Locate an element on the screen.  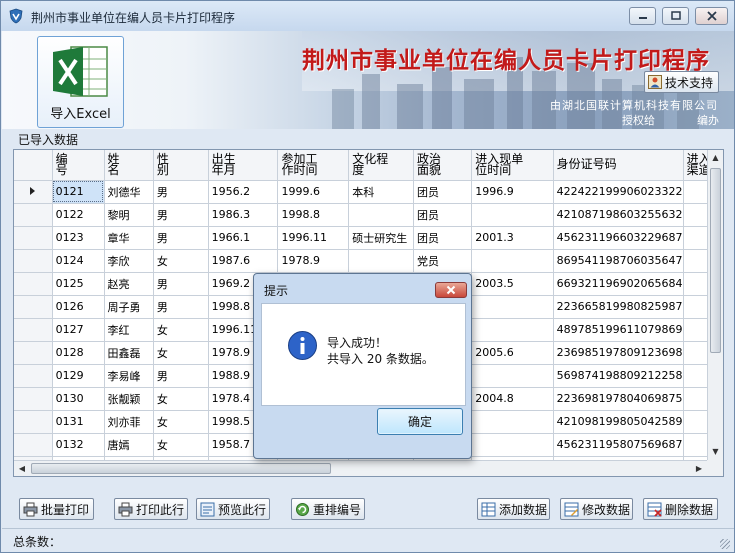
table-cell: 2003.5 is located at coordinates (512, 284).